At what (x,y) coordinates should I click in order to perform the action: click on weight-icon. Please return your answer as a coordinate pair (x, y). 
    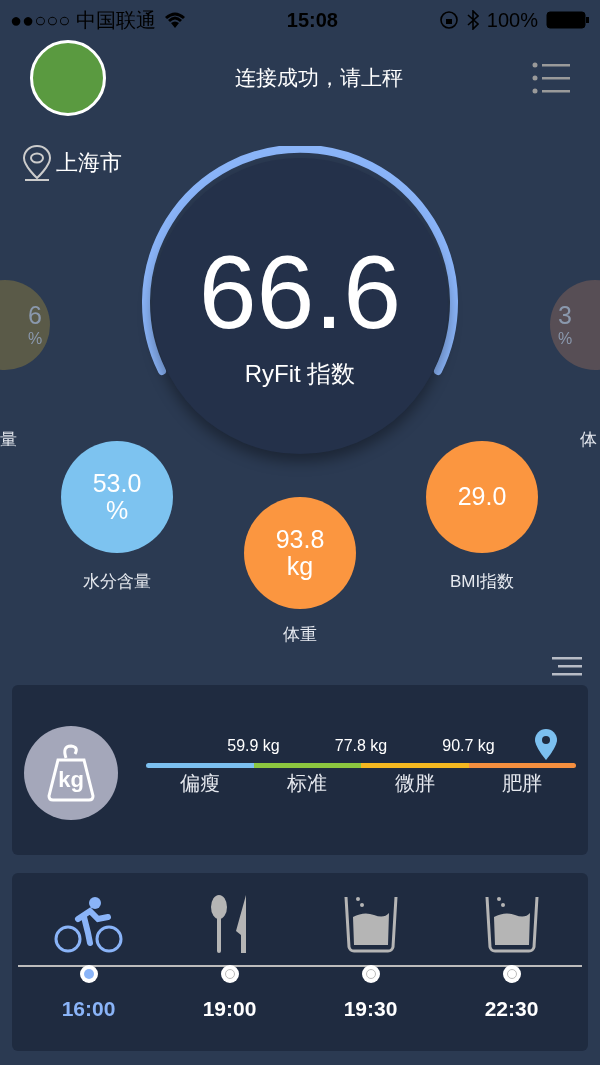
    Looking at the image, I should click on (71, 773).